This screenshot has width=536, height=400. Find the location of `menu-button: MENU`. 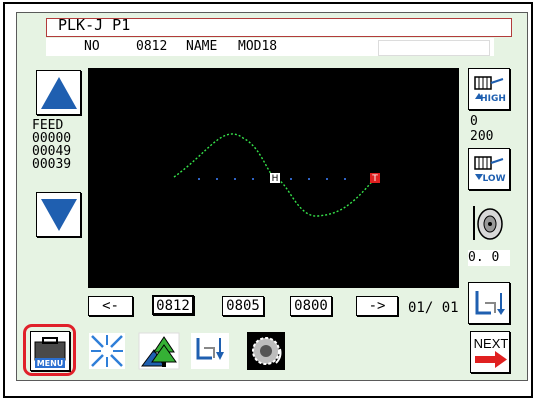

menu-button: MENU is located at coordinates (50, 351).